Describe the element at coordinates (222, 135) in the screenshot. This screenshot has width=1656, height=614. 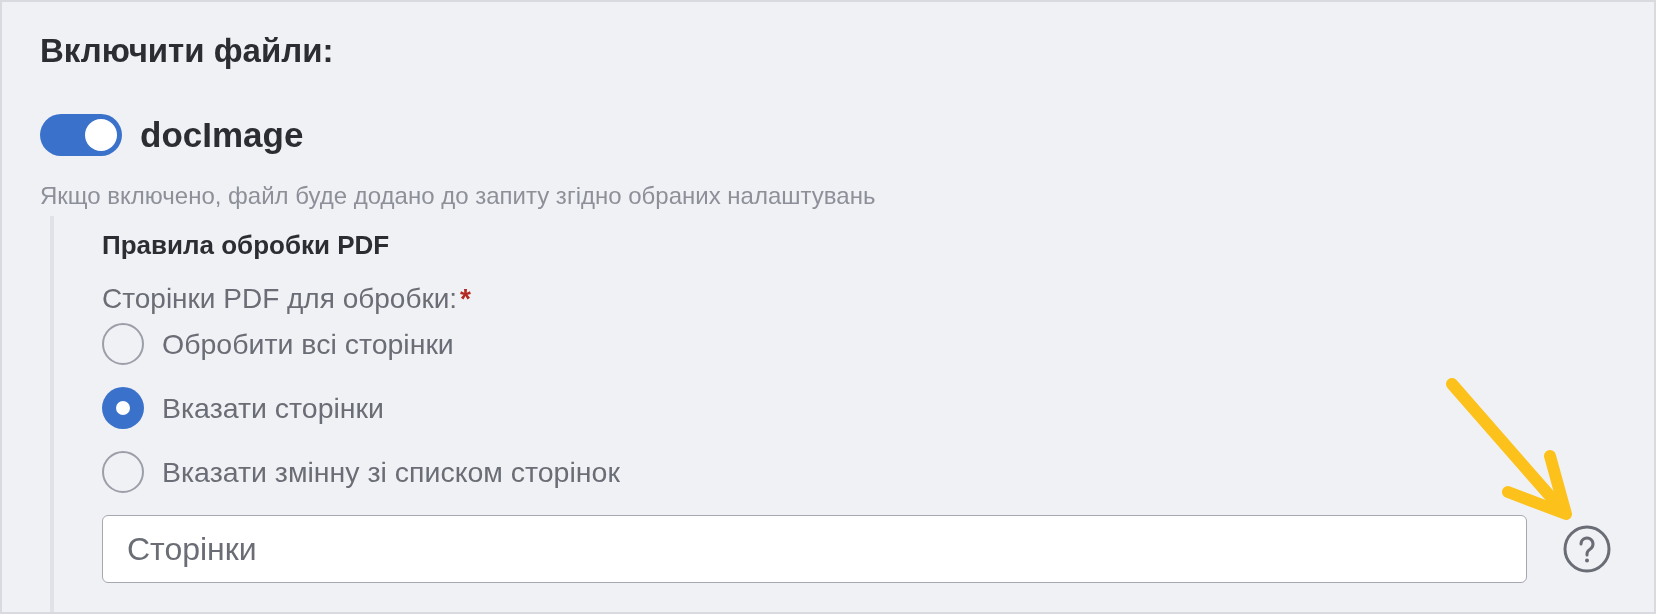
I see `toggle-label: docImage` at that location.